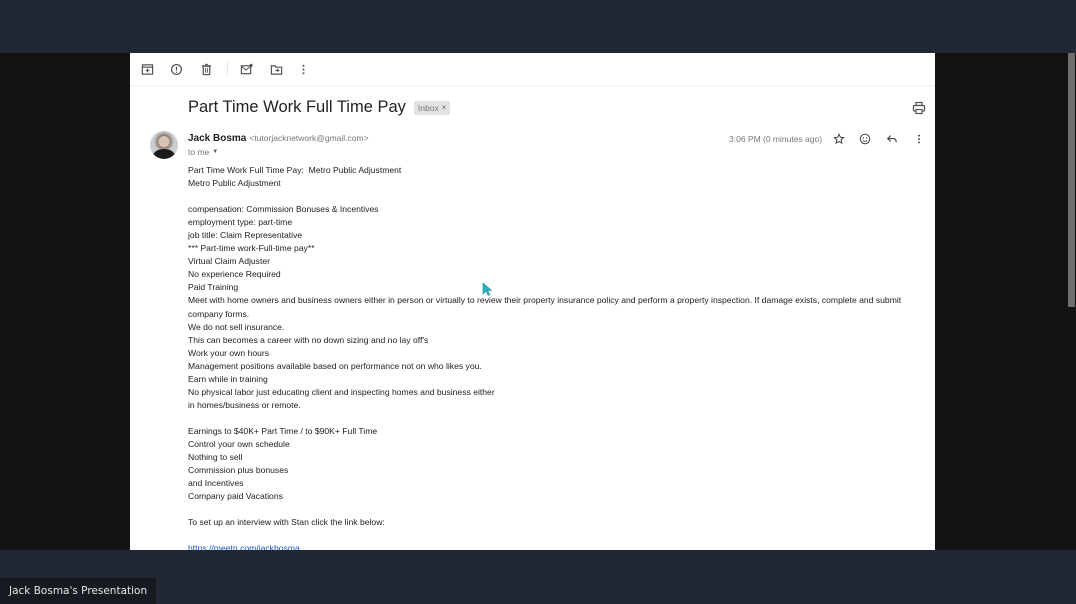  I want to click on archive-icon, so click(147, 69).